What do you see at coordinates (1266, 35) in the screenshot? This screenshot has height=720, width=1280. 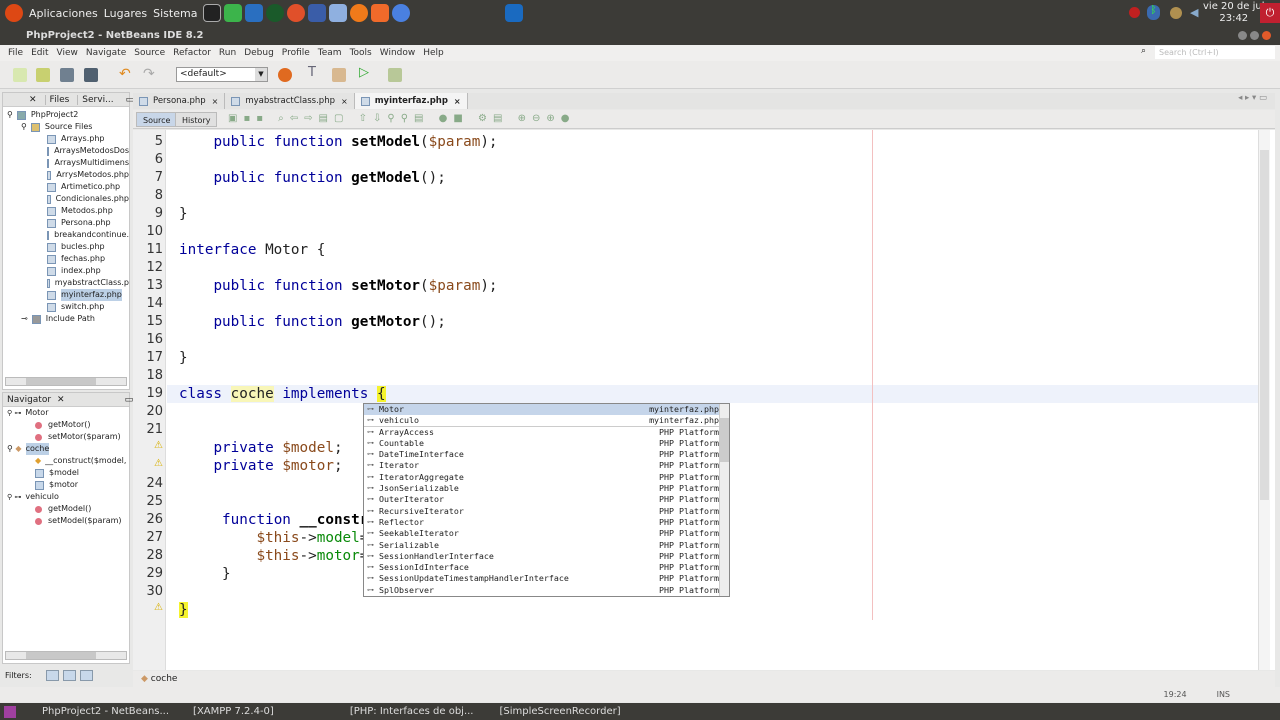 I see `close-button` at bounding box center [1266, 35].